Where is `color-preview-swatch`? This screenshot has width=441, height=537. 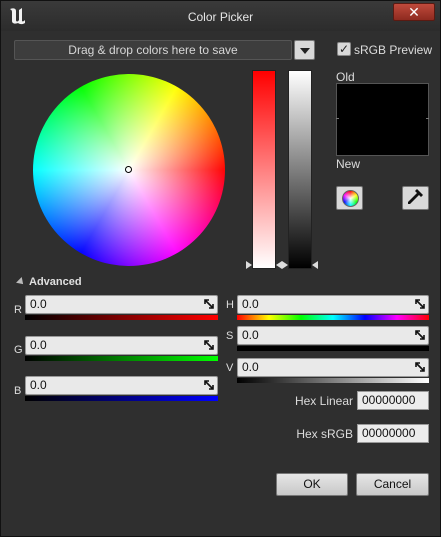
color-preview-swatch is located at coordinates (382, 119).